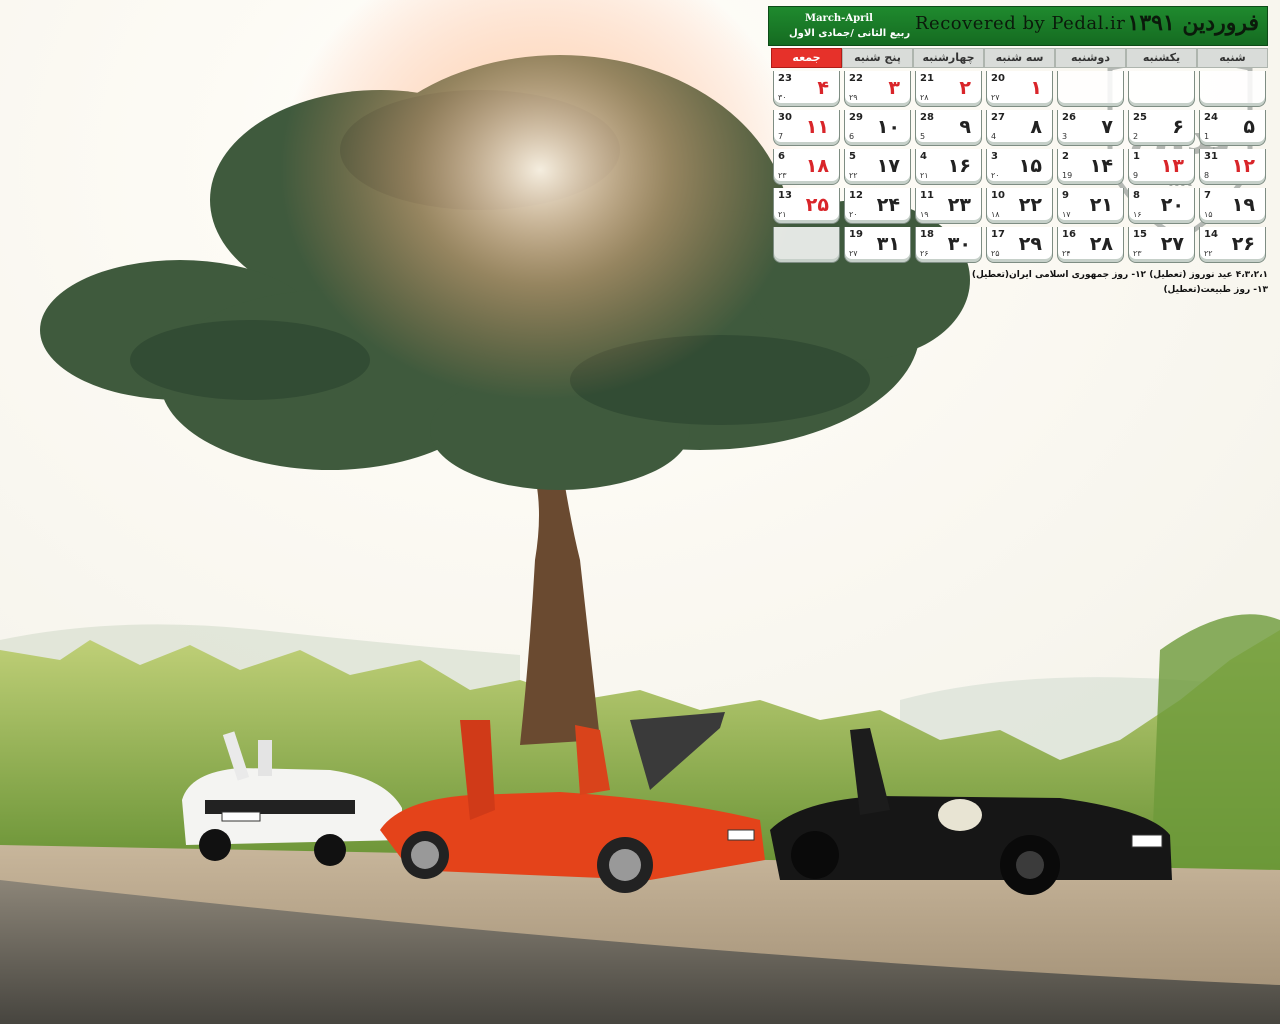 The image size is (1280, 1024). I want to click on hijri-day: 3, so click(1065, 136).